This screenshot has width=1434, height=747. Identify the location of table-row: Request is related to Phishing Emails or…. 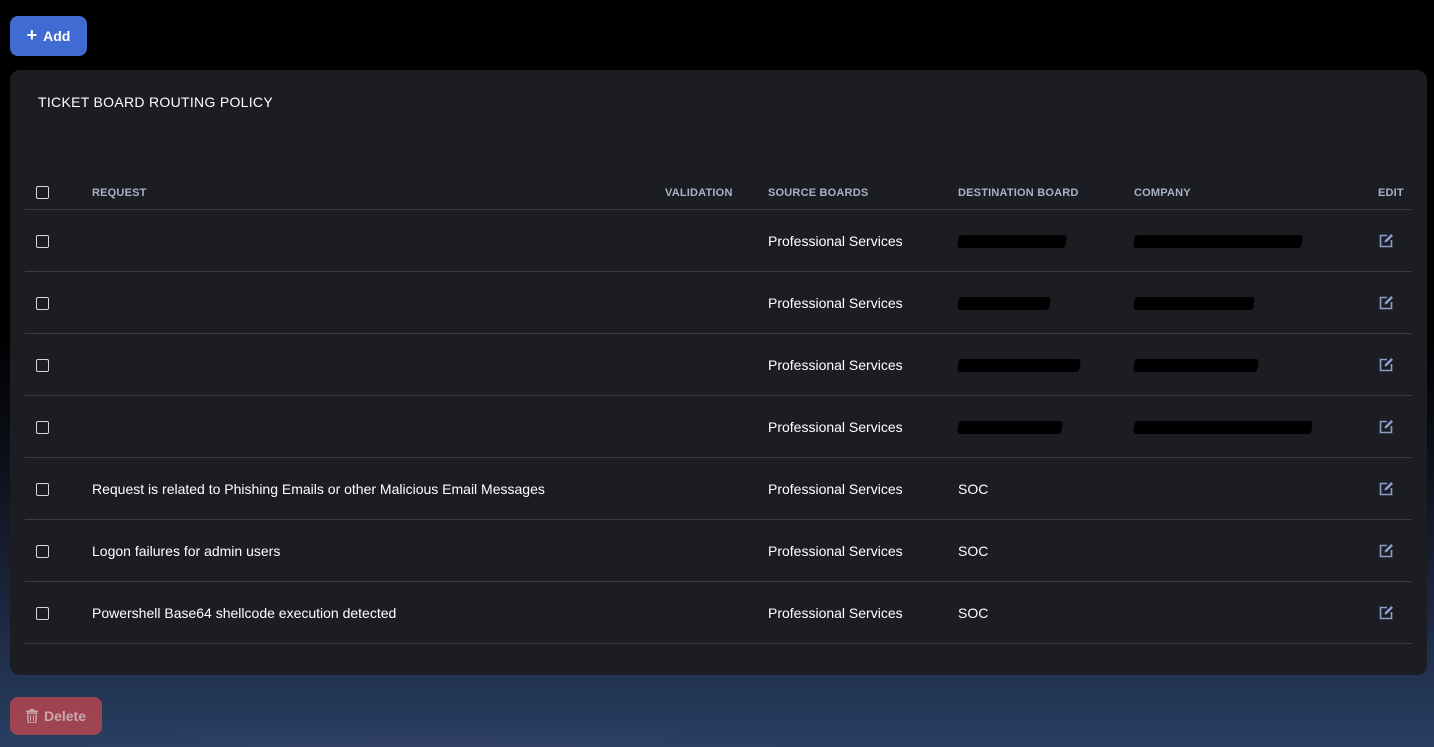
(718, 488).